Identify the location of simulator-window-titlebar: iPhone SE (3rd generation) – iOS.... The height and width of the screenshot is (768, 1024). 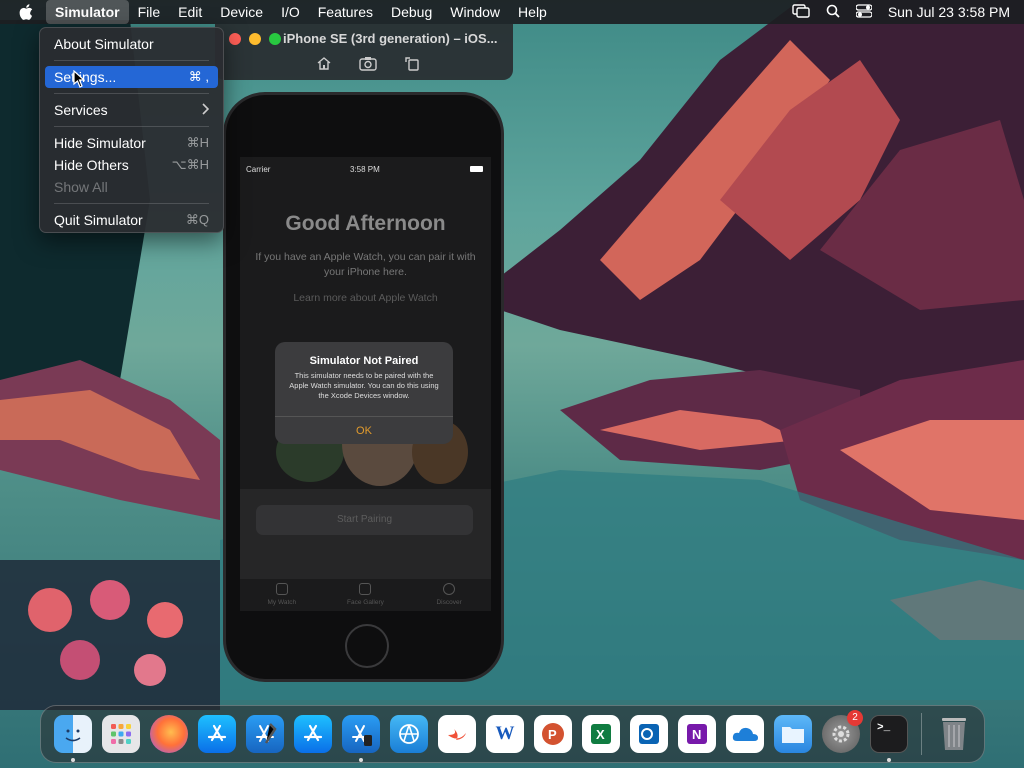
(364, 52).